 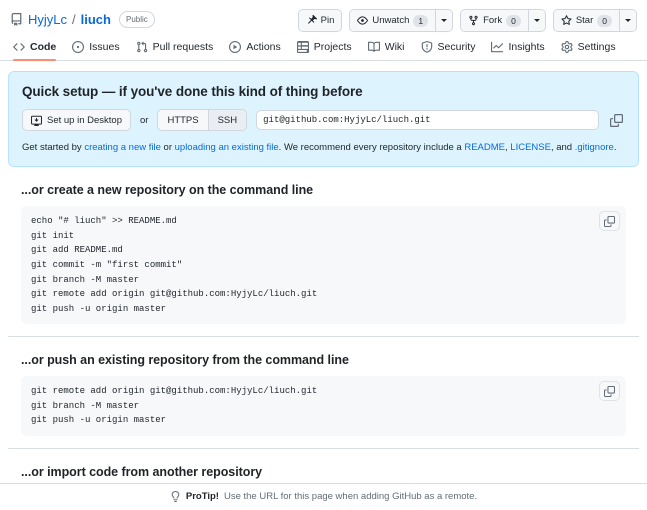 I want to click on repo-title: HyjyLc / liuch Public, so click(x=82, y=18).